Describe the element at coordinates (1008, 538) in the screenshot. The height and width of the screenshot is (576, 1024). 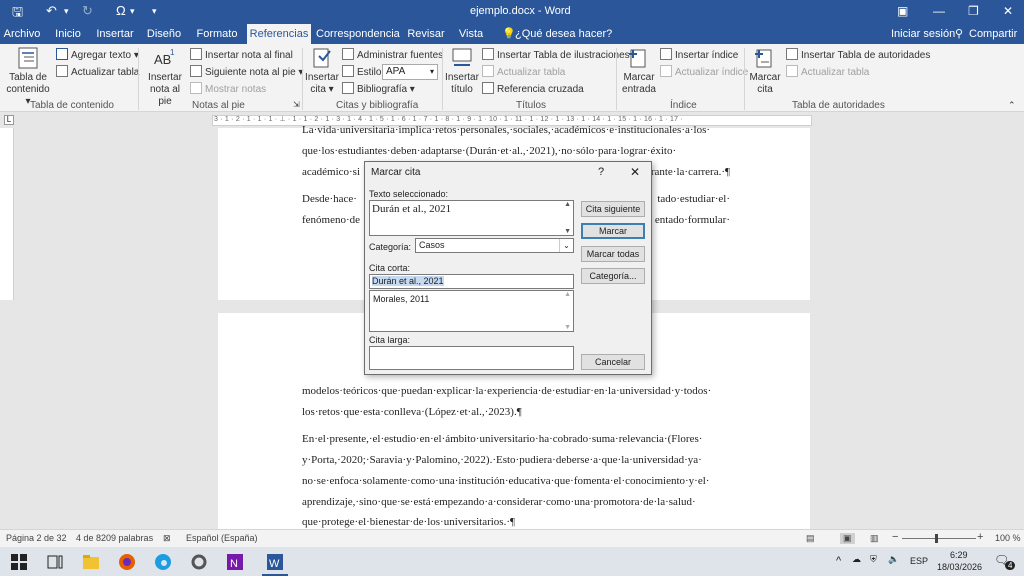
I see `zoom-level: 100 %` at that location.